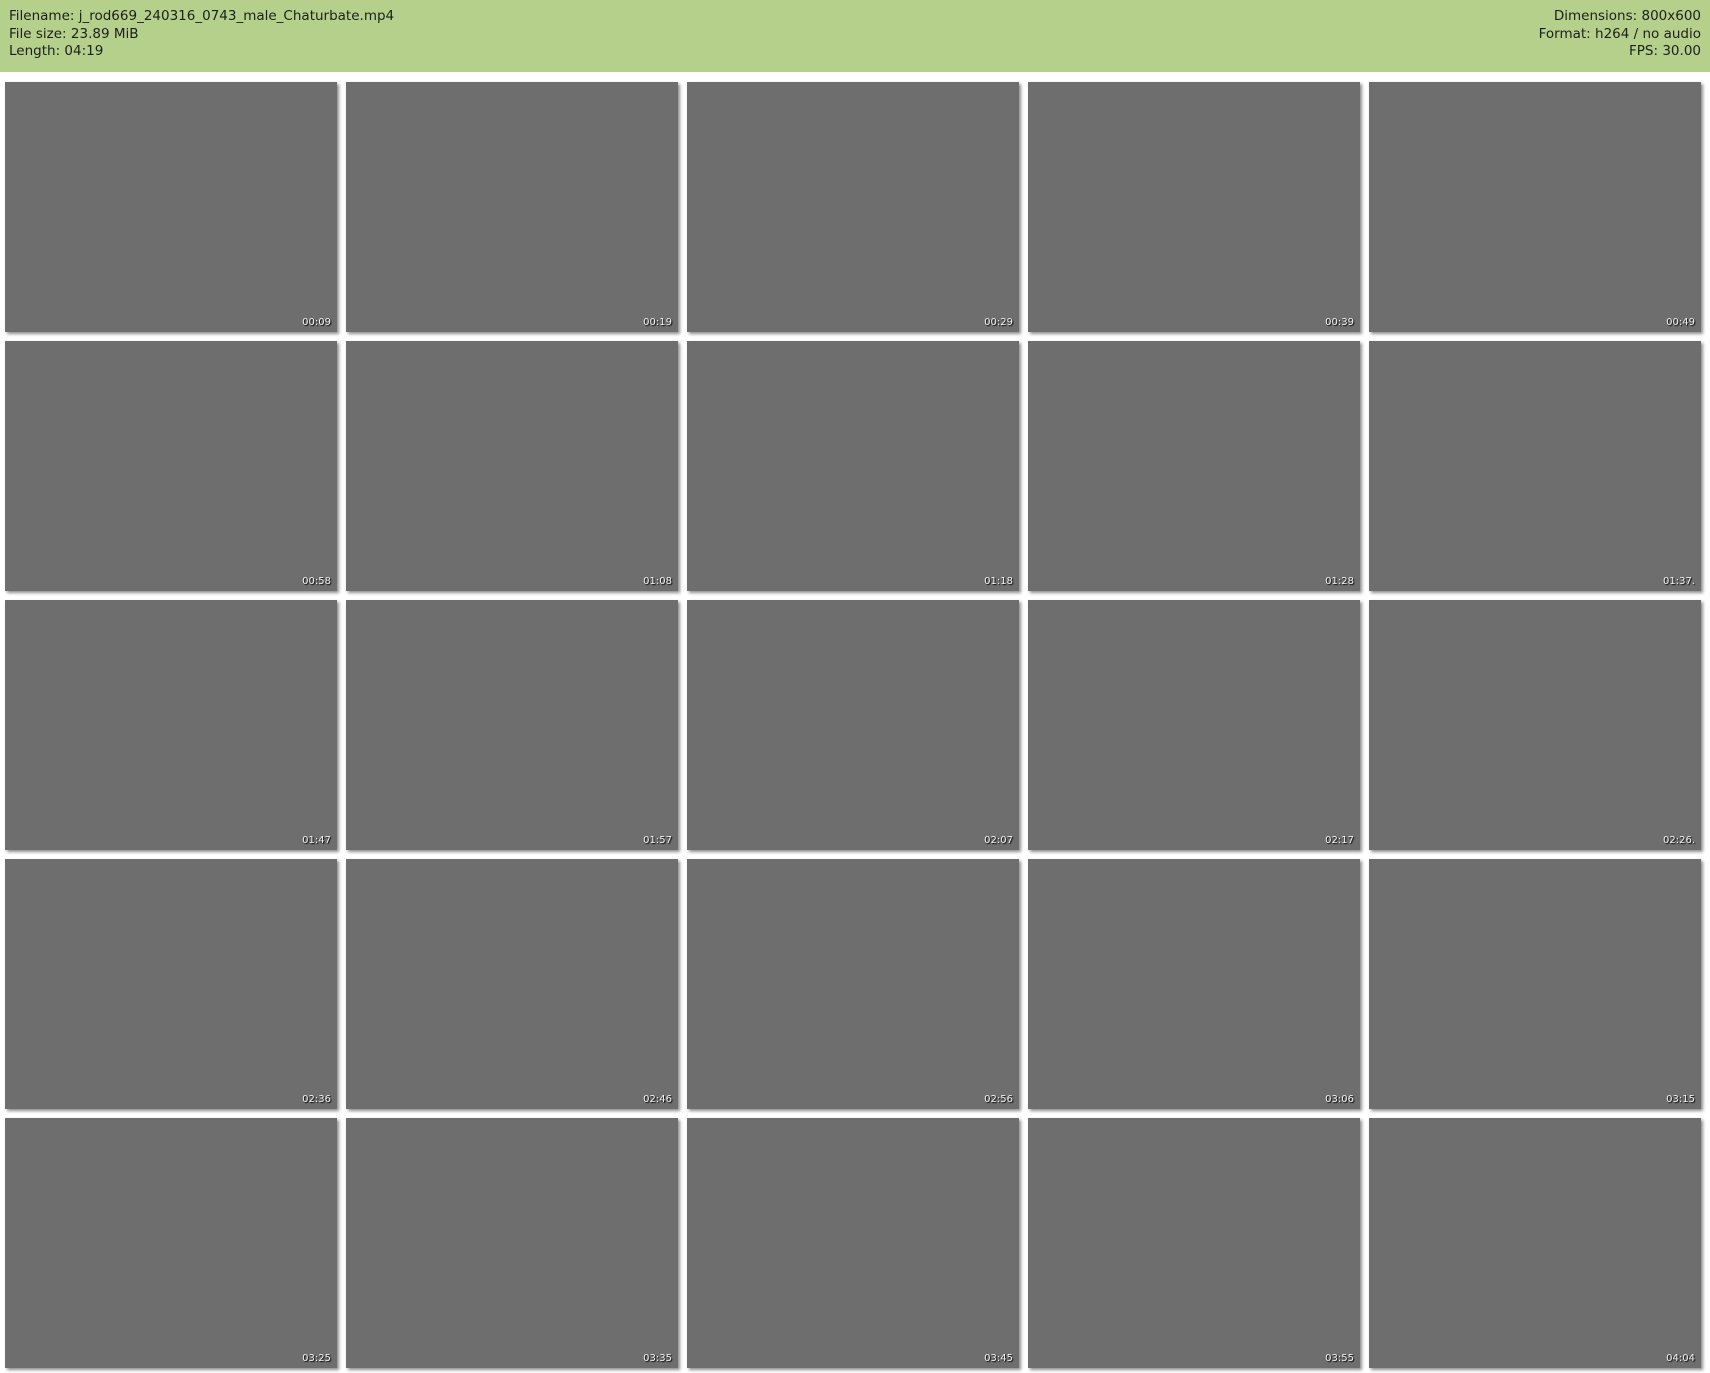  What do you see at coordinates (1680, 1358) in the screenshot?
I see `frame-timestamp: 04:04` at bounding box center [1680, 1358].